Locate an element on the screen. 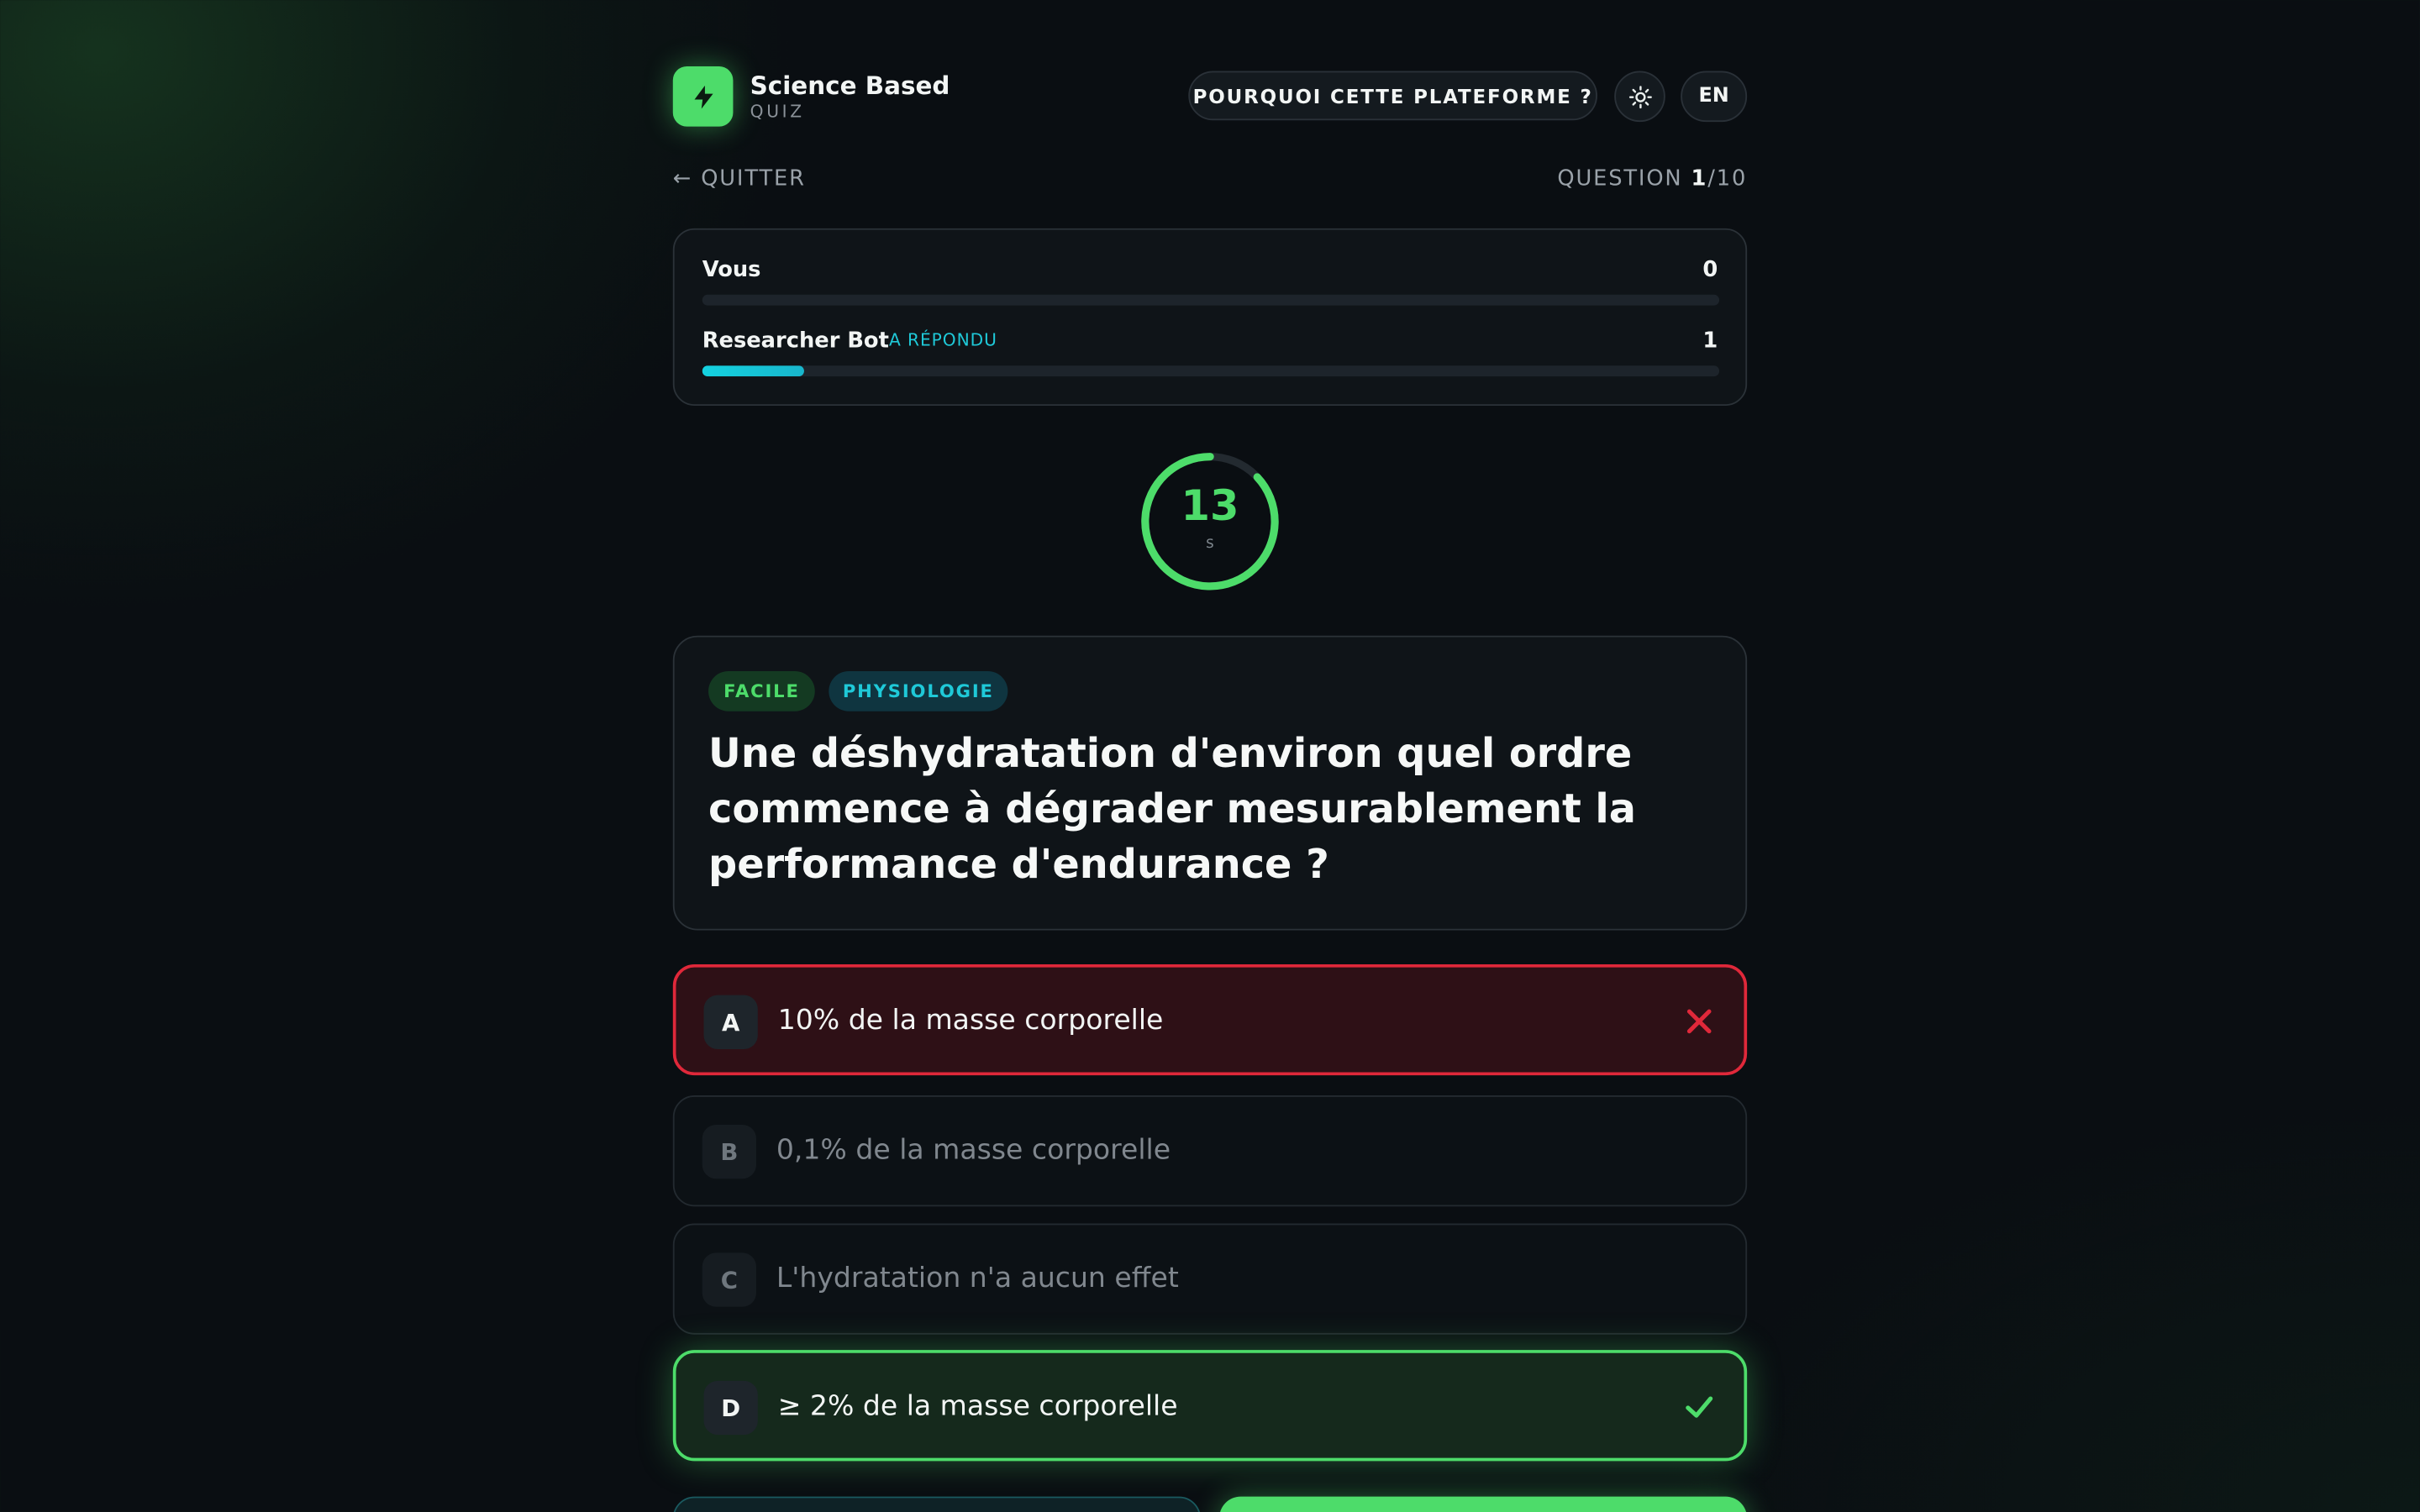 The image size is (2420, 1512). answer-option-b: B 0,1% de la masse corporelle is located at coordinates (1210, 1151).